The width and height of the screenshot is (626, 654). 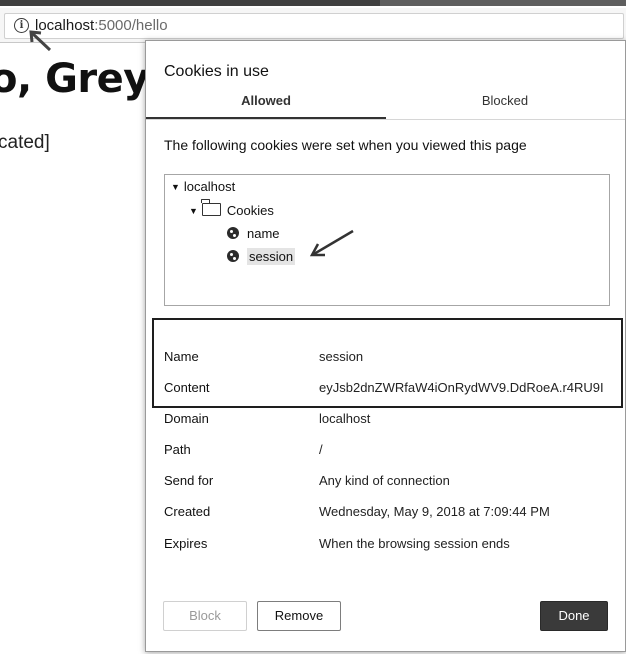 What do you see at coordinates (299, 616) in the screenshot?
I see `remove-button: Remove` at bounding box center [299, 616].